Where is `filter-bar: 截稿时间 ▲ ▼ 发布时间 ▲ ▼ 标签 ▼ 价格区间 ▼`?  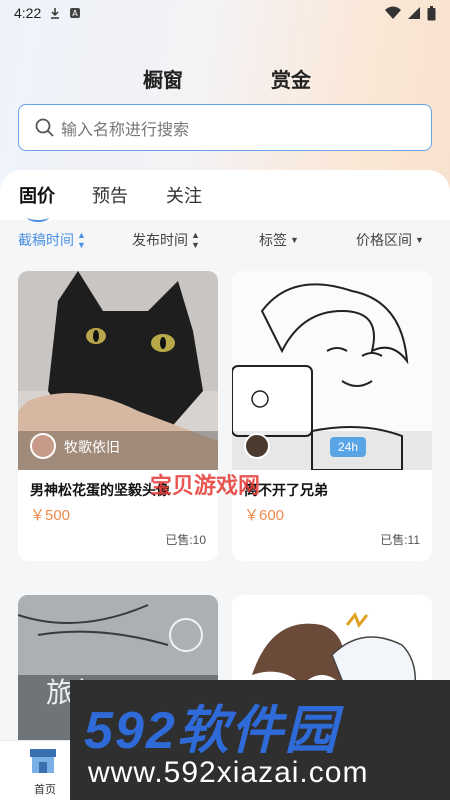 filter-bar: 截稿时间 ▲ ▼ 发布时间 ▲ ▼ 标签 ▼ 价格区间 ▼ is located at coordinates (225, 240).